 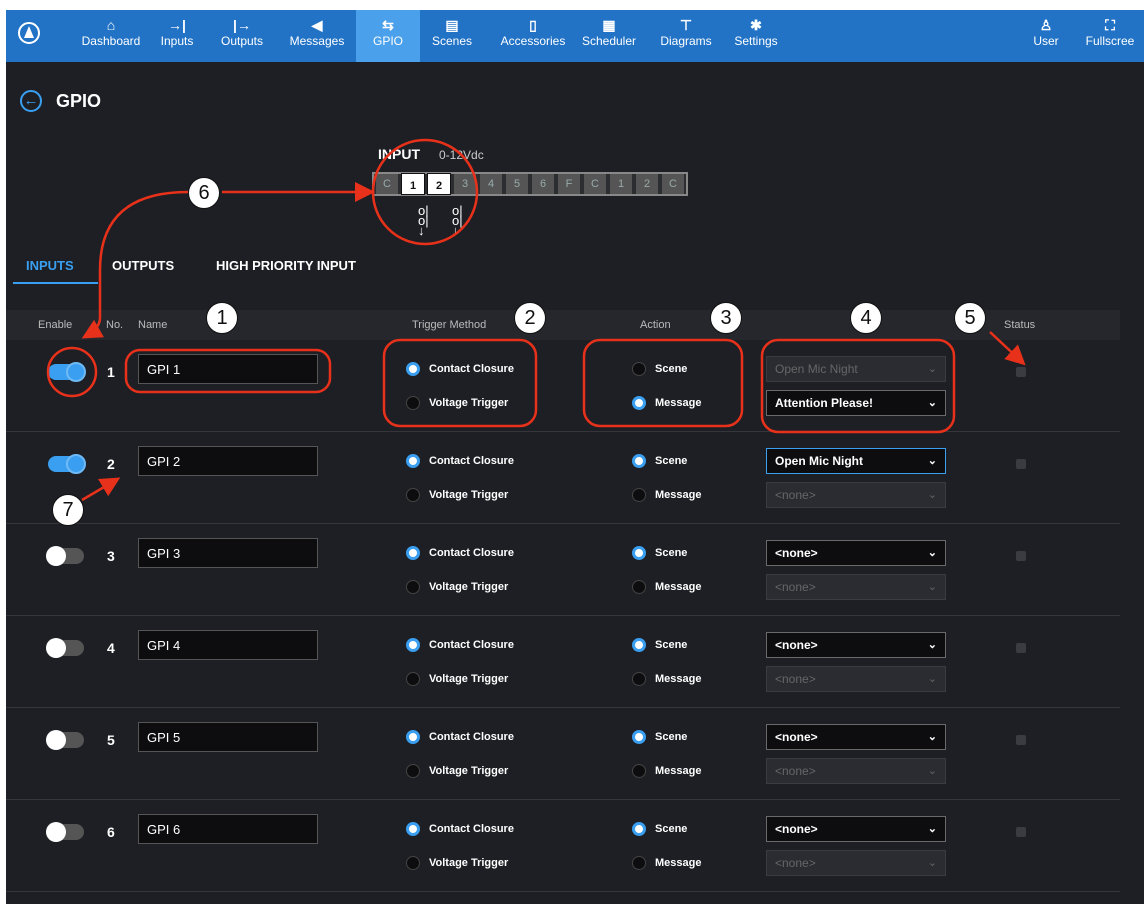 I want to click on annotation-circle-toggle, so click(x=72, y=372).